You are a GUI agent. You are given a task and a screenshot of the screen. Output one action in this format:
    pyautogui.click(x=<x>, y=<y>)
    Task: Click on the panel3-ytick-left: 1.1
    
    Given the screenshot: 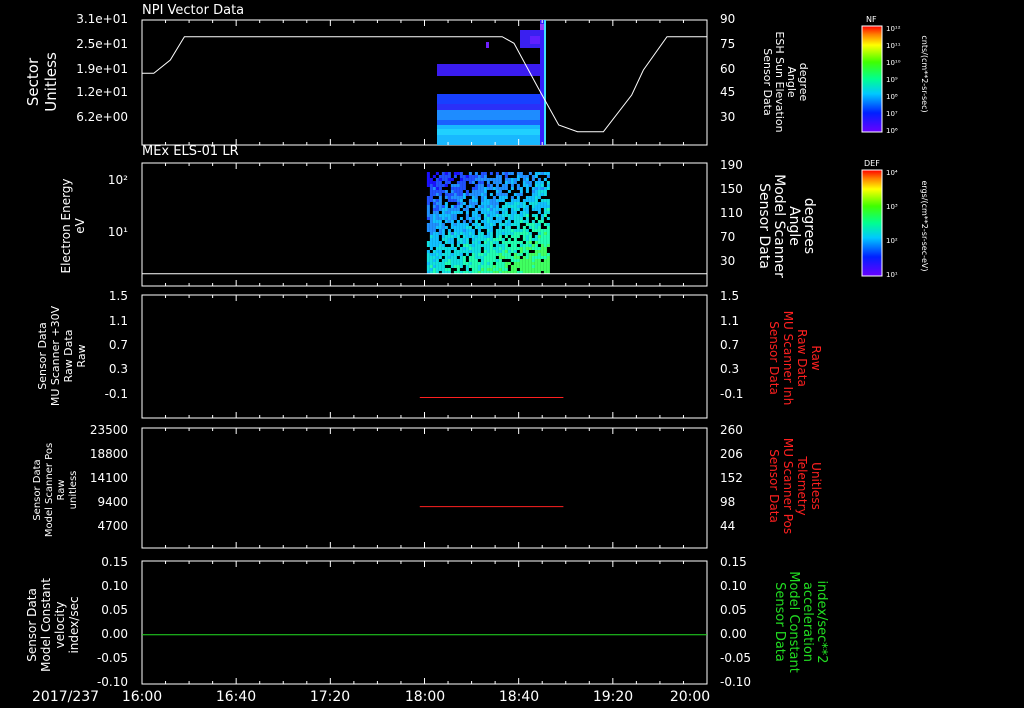 What is the action you would take?
    pyautogui.click(x=118, y=321)
    